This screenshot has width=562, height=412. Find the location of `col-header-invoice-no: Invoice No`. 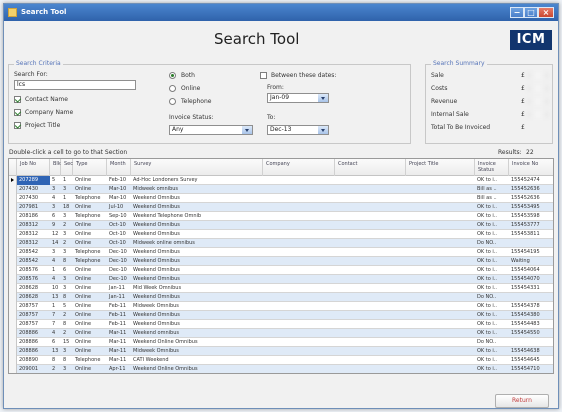

col-header-invoice-no: Invoice No is located at coordinates (531, 167).